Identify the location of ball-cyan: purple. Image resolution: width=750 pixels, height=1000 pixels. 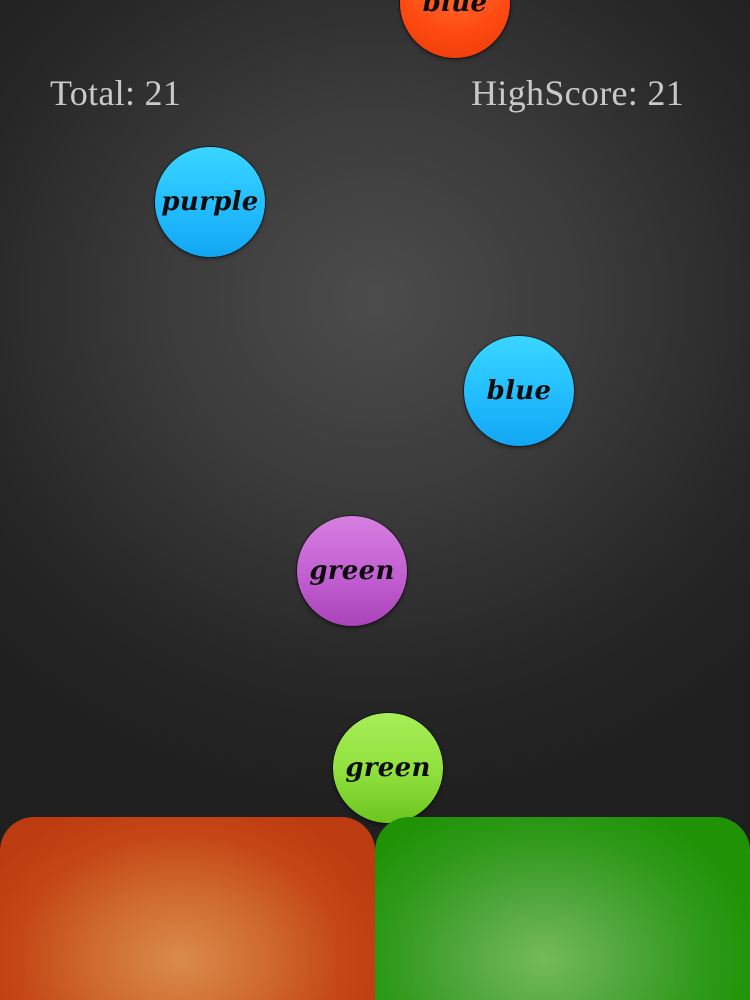
(210, 202).